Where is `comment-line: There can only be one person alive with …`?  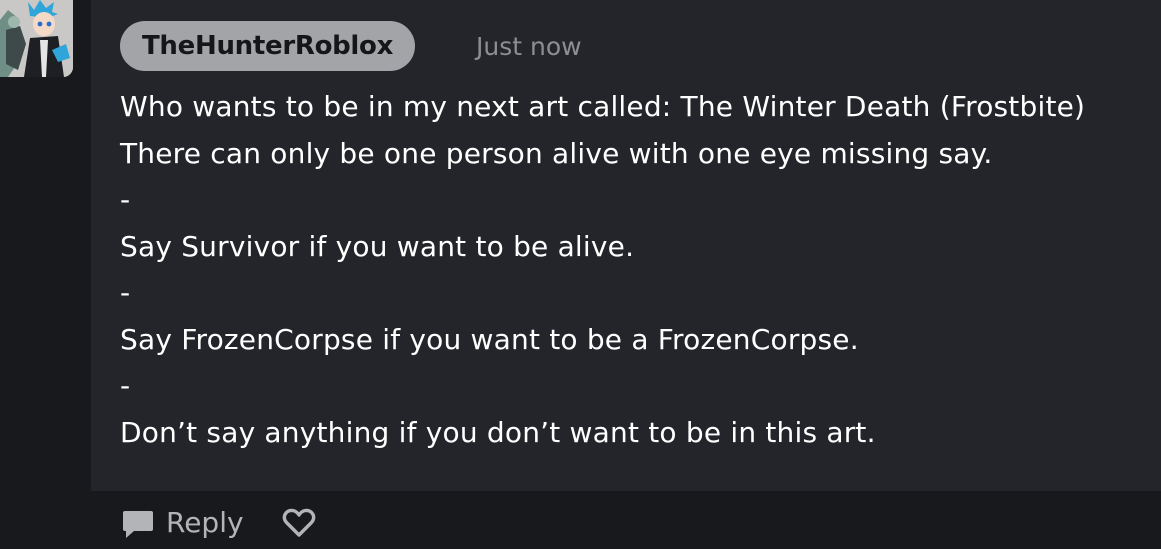 comment-line: There can only be one person alive with … is located at coordinates (556, 153).